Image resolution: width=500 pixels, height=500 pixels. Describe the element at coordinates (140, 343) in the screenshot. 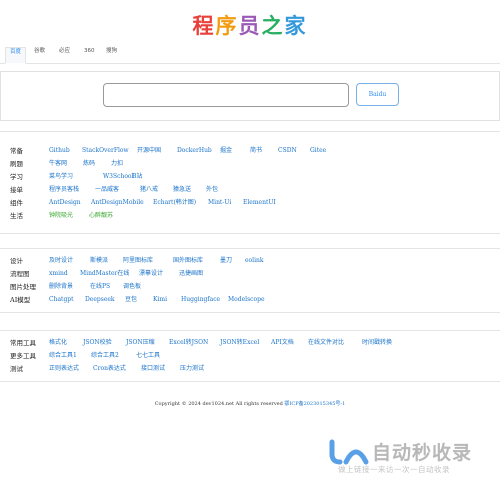

I see `site-link: JSON压缩` at that location.